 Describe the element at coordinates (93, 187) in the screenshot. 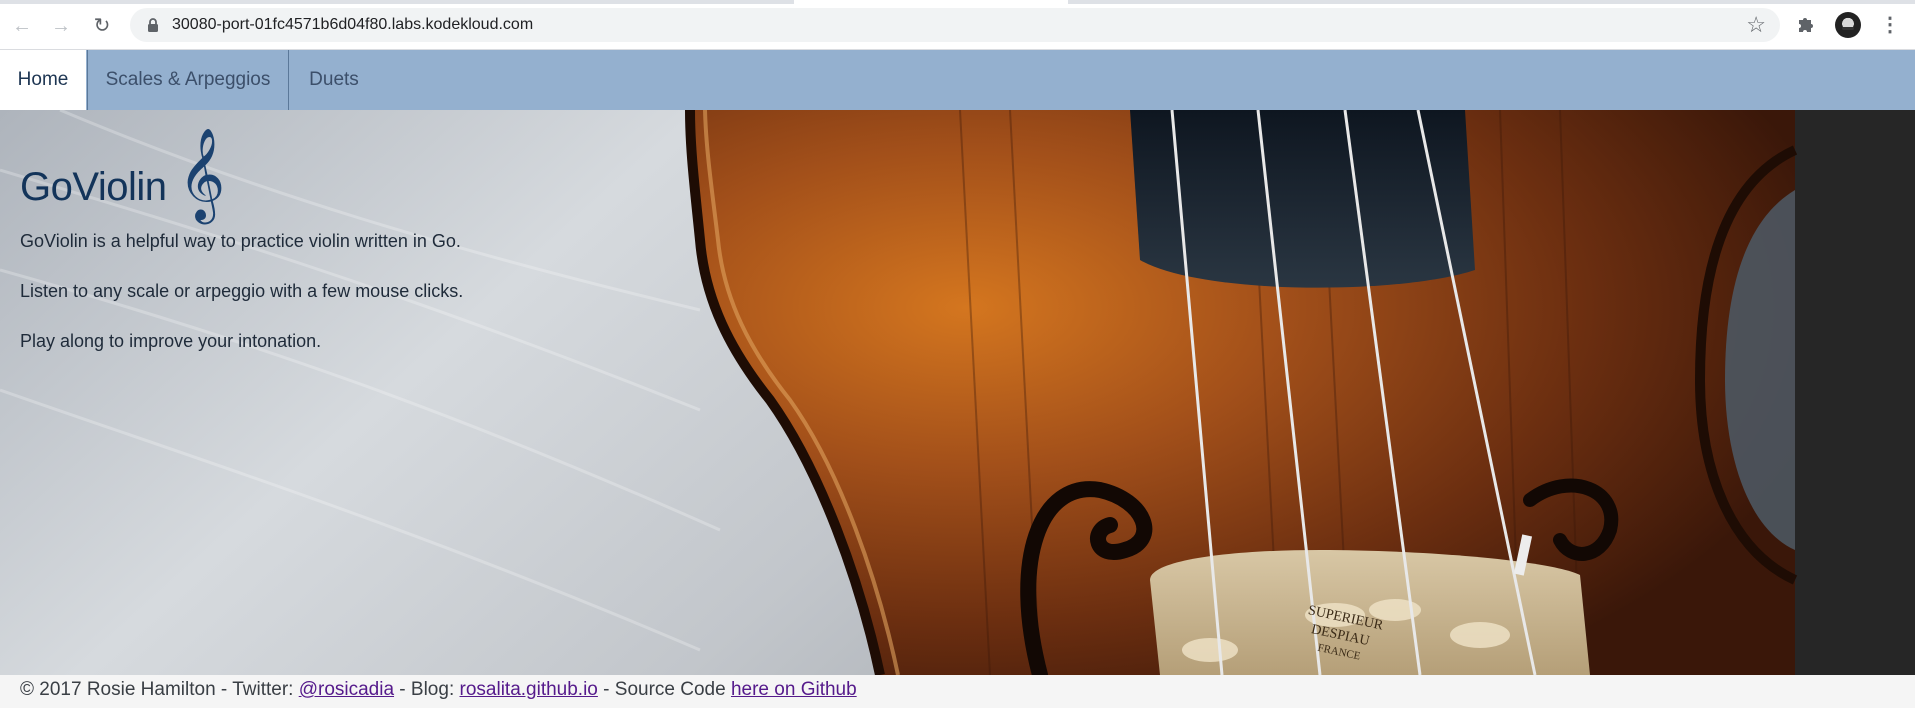

I see `site-title: GoViolin` at that location.